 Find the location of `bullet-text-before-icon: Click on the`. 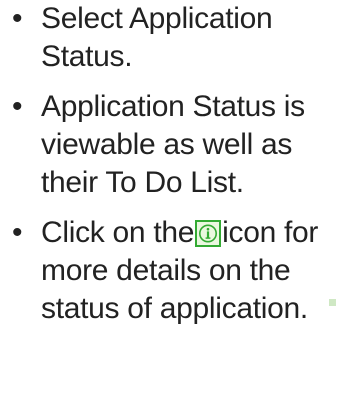

bullet-text-before-icon: Click on the is located at coordinates (118, 232).